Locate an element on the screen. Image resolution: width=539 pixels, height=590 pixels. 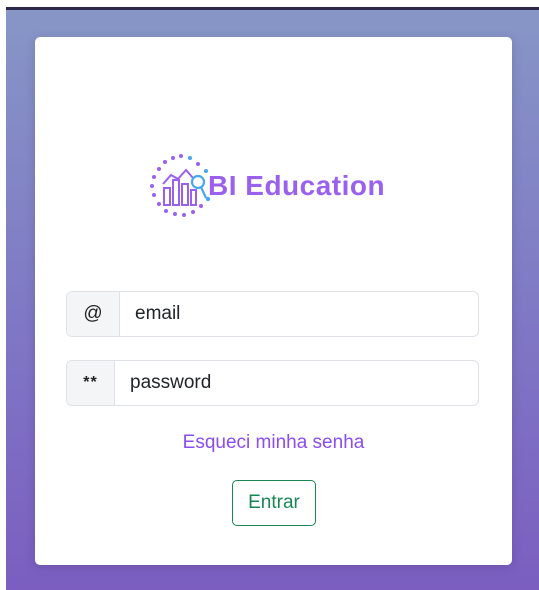
login-button: Entrar is located at coordinates (274, 503).